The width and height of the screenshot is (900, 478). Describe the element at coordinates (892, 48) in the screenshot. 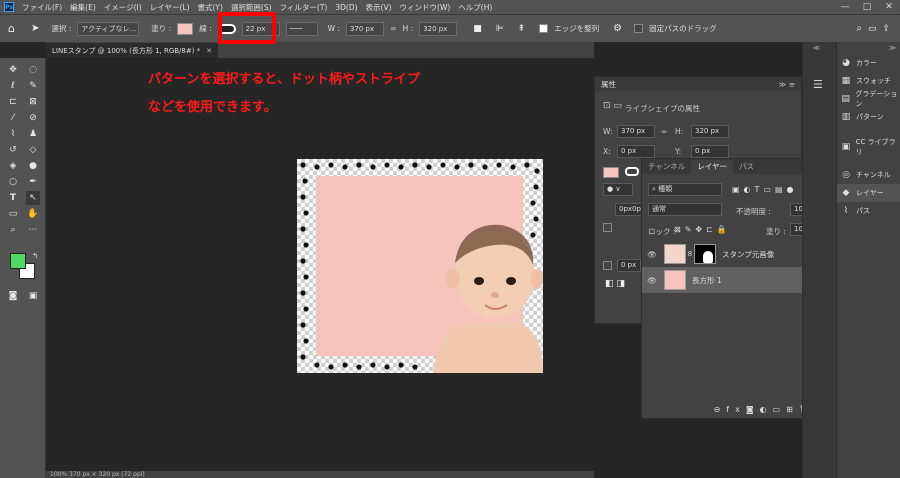

I see `right-panel-collapse-icon: ≫` at that location.